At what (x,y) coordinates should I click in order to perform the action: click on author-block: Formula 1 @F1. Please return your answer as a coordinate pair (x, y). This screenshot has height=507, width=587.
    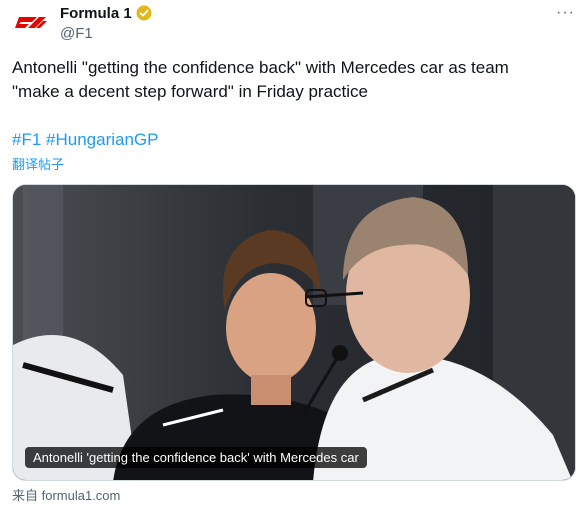
    Looking at the image, I should click on (106, 23).